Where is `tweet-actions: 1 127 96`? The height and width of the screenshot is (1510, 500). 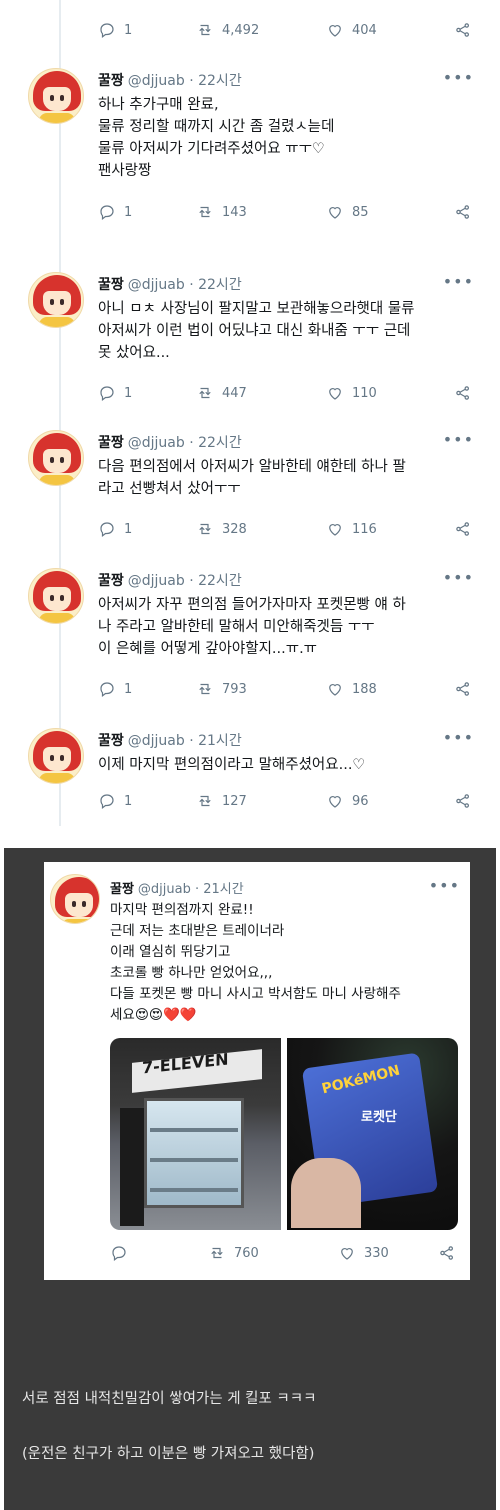
tweet-actions: 1 127 96 is located at coordinates (285, 802).